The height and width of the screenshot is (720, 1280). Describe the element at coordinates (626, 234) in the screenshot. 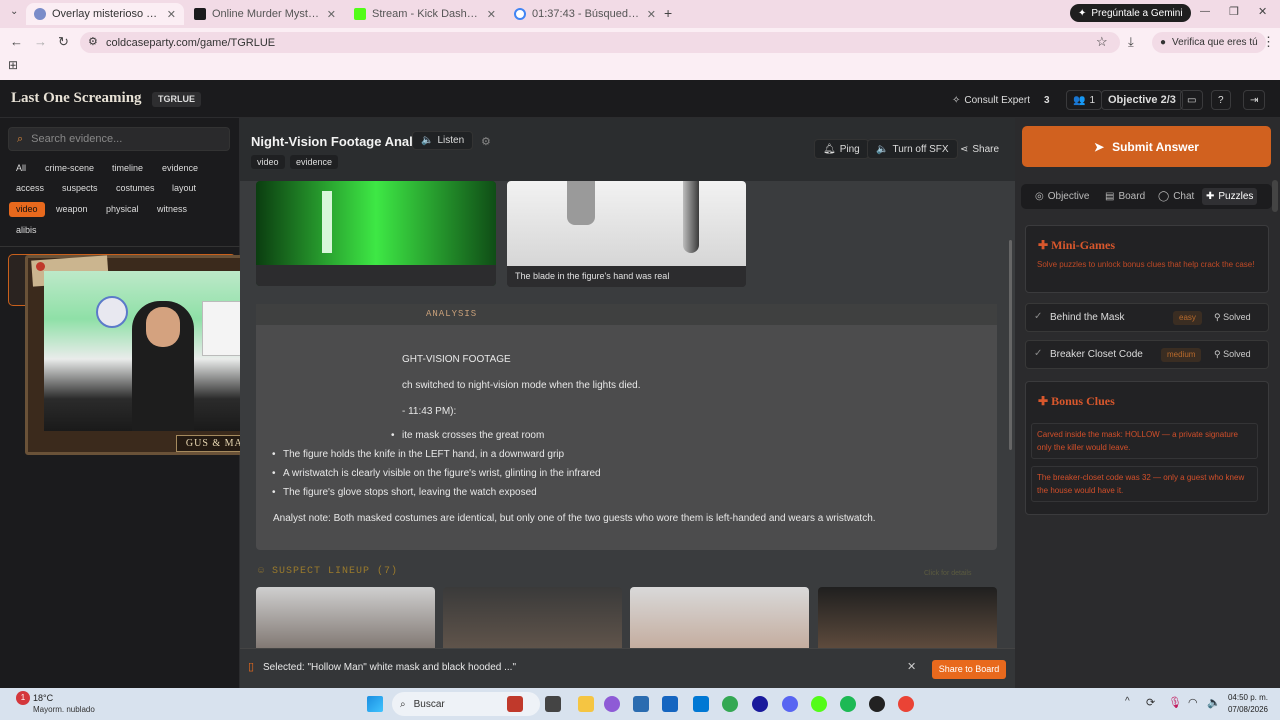

I see `evidence-image-card: The blade in the figure's hand was real` at that location.